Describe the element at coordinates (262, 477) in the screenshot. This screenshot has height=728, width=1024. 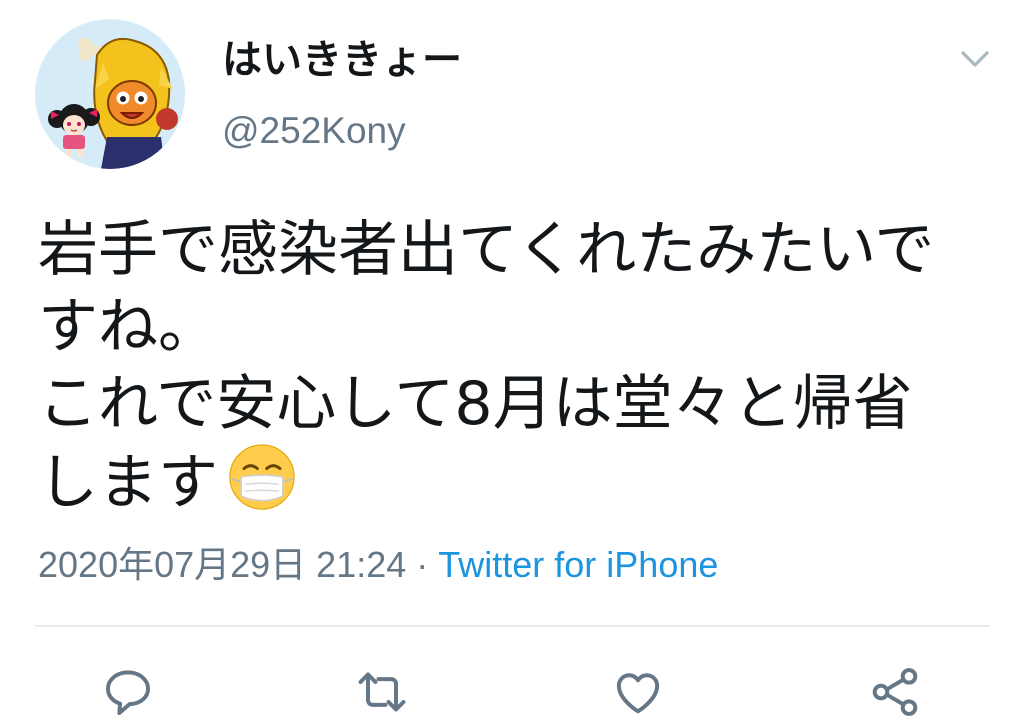
I see `mask-face-emoji-icon` at that location.